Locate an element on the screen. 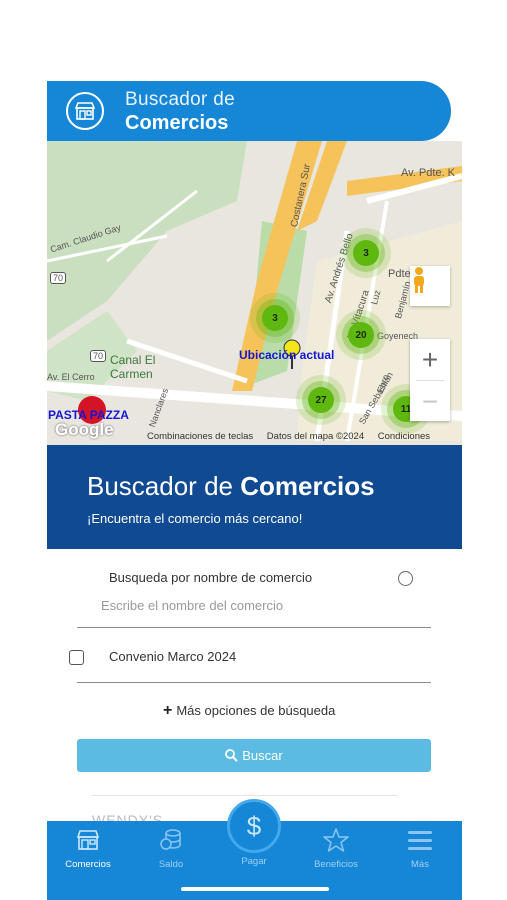 Image resolution: width=507 pixels, height=900 pixels. more-options-toggle: + Más opciones de búsqueda is located at coordinates (249, 710).